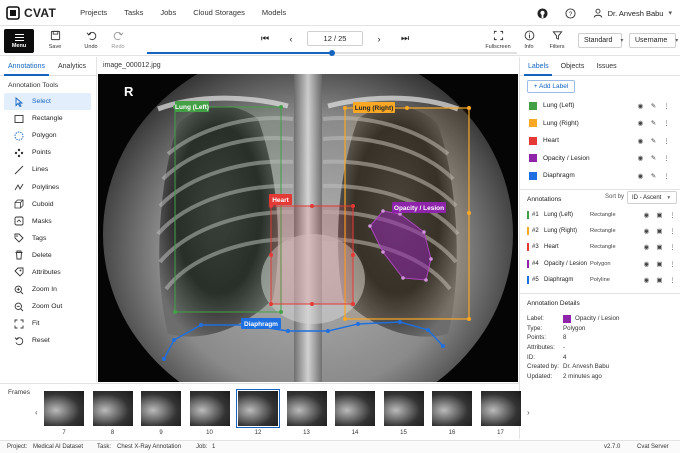  Describe the element at coordinates (64, 413) in the screenshot. I see `frame-thumbnail: 7` at that location.